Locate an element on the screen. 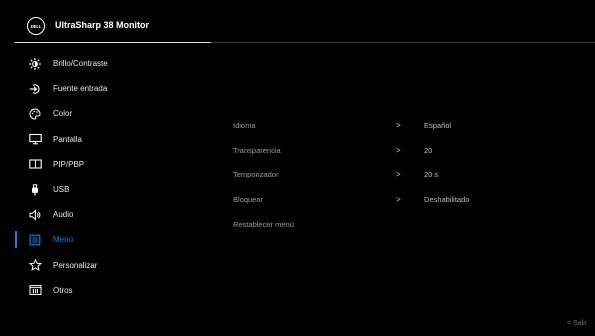 This screenshot has width=595, height=336. dell-logo: DELL is located at coordinates (36, 26).